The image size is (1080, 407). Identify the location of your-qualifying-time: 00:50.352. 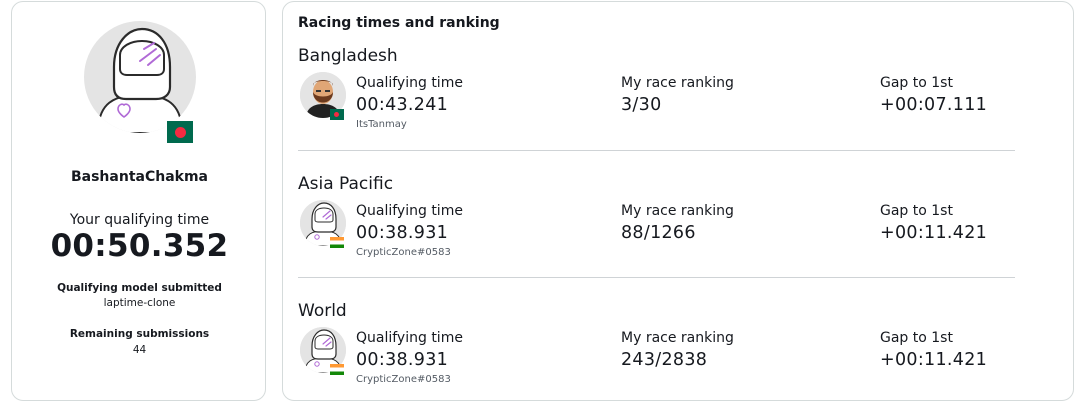
(139, 246).